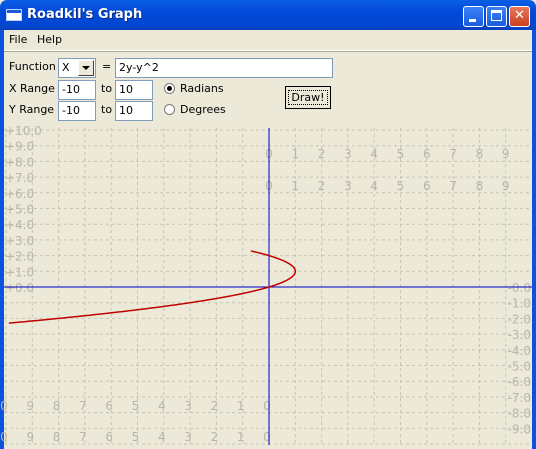 This screenshot has width=536, height=449. What do you see at coordinates (519, 429) in the screenshot?
I see `y-tick-label: -9.0` at bounding box center [519, 429].